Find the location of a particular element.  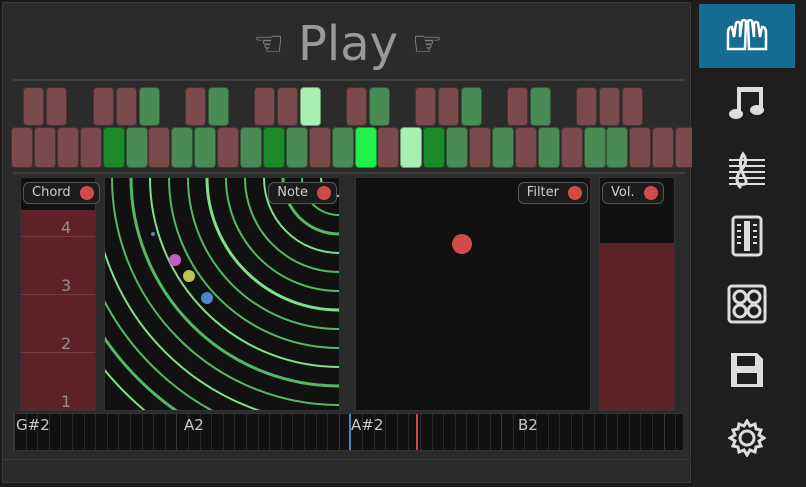

separator-top is located at coordinates (349, 80).